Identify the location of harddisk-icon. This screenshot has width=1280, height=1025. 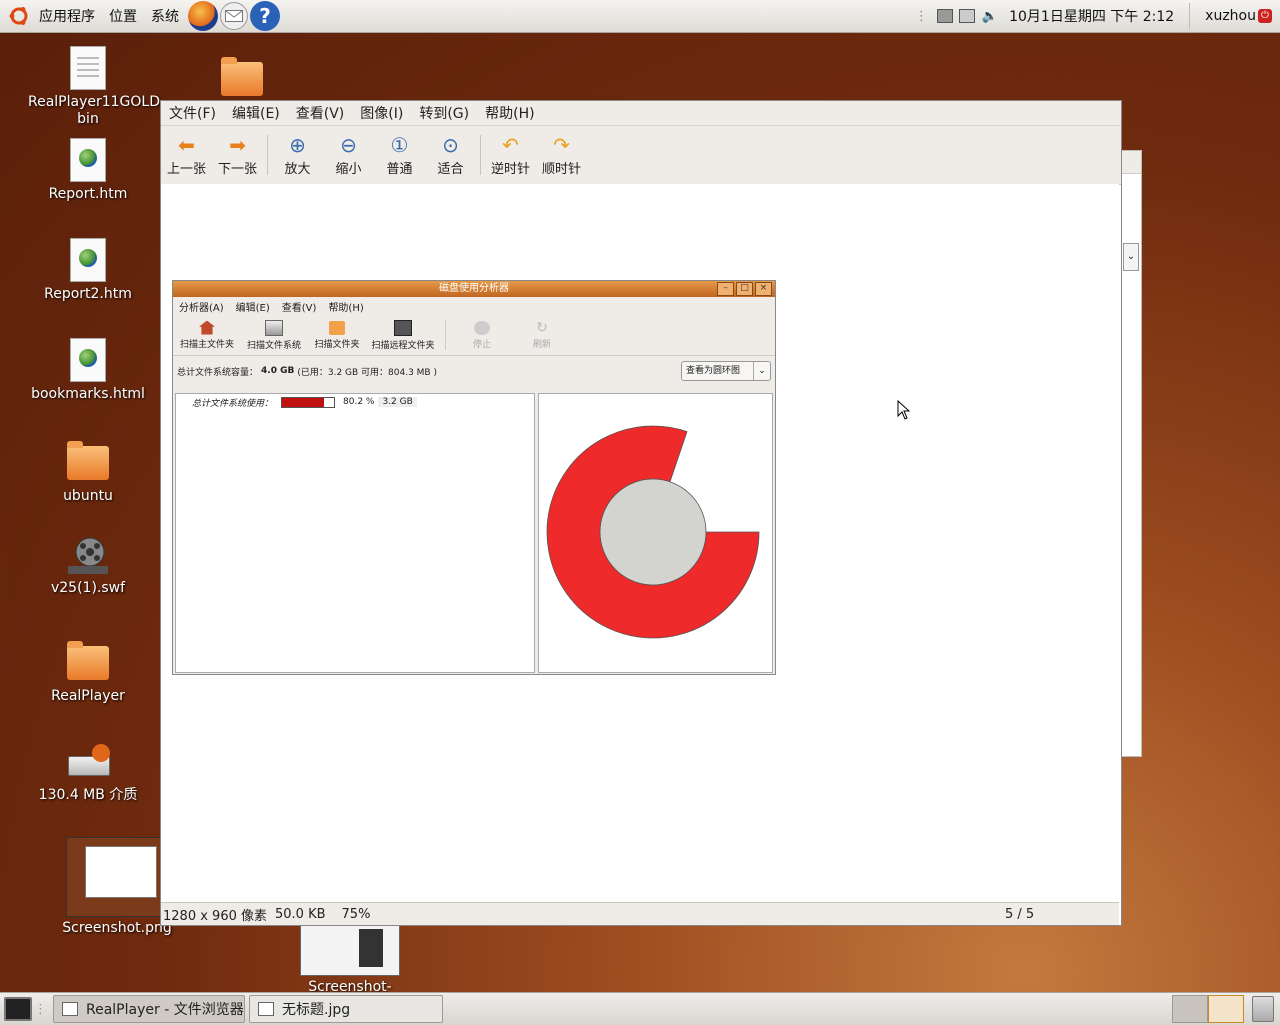
(274, 327).